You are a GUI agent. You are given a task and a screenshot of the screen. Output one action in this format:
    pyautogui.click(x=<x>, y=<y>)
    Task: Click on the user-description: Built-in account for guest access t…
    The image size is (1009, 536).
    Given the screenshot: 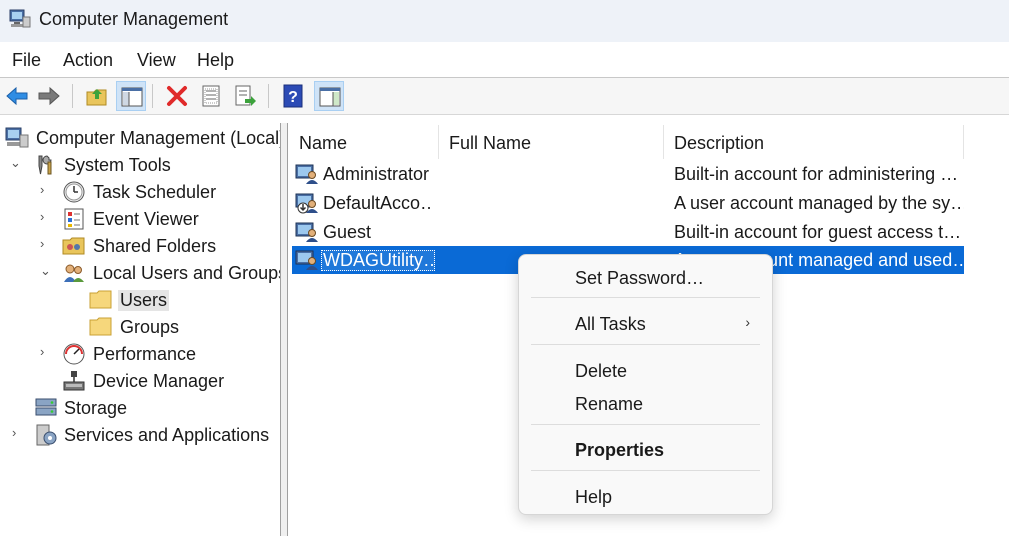 What is the action you would take?
    pyautogui.click(x=818, y=232)
    